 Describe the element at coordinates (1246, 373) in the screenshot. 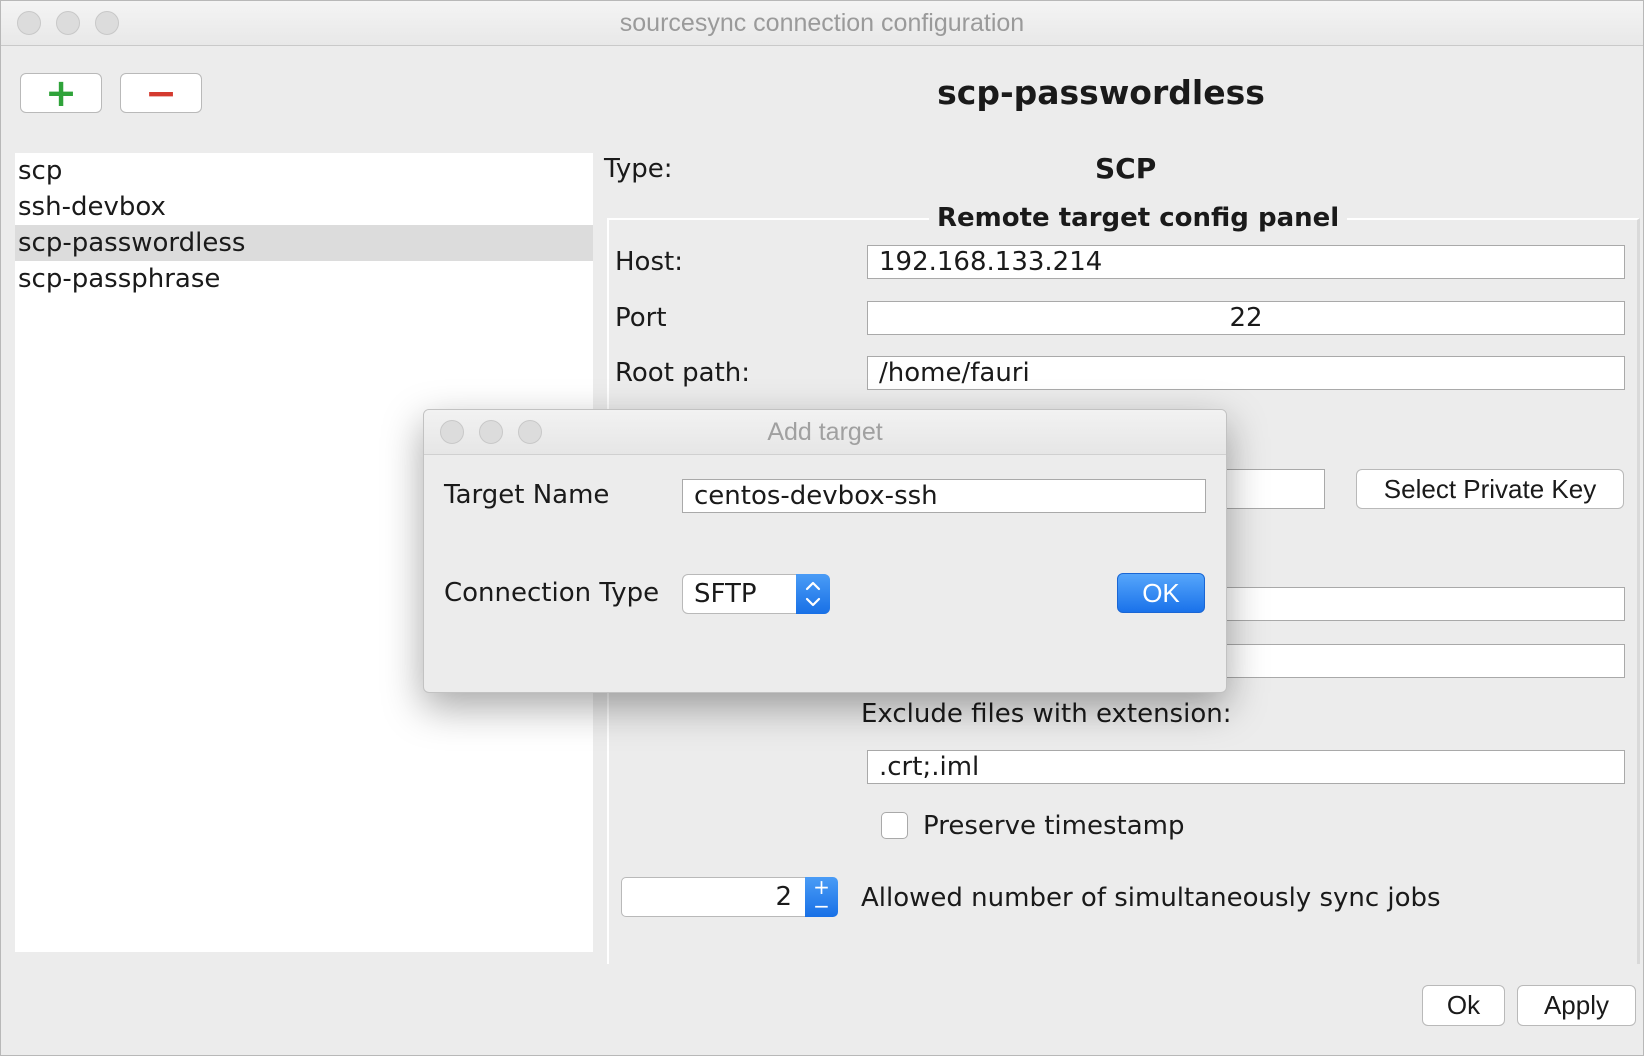

I see `root-path-input: /home/fauri` at that location.